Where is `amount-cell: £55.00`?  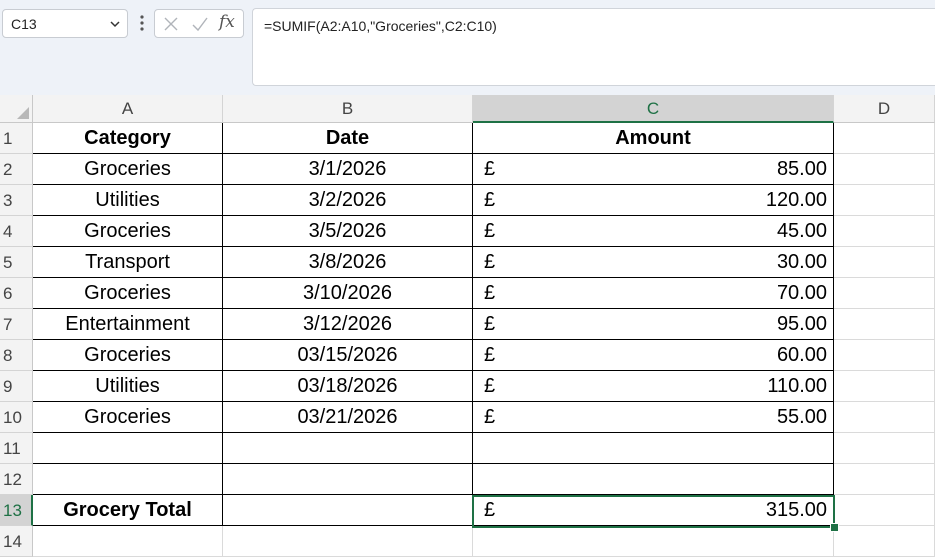 amount-cell: £55.00 is located at coordinates (653, 417).